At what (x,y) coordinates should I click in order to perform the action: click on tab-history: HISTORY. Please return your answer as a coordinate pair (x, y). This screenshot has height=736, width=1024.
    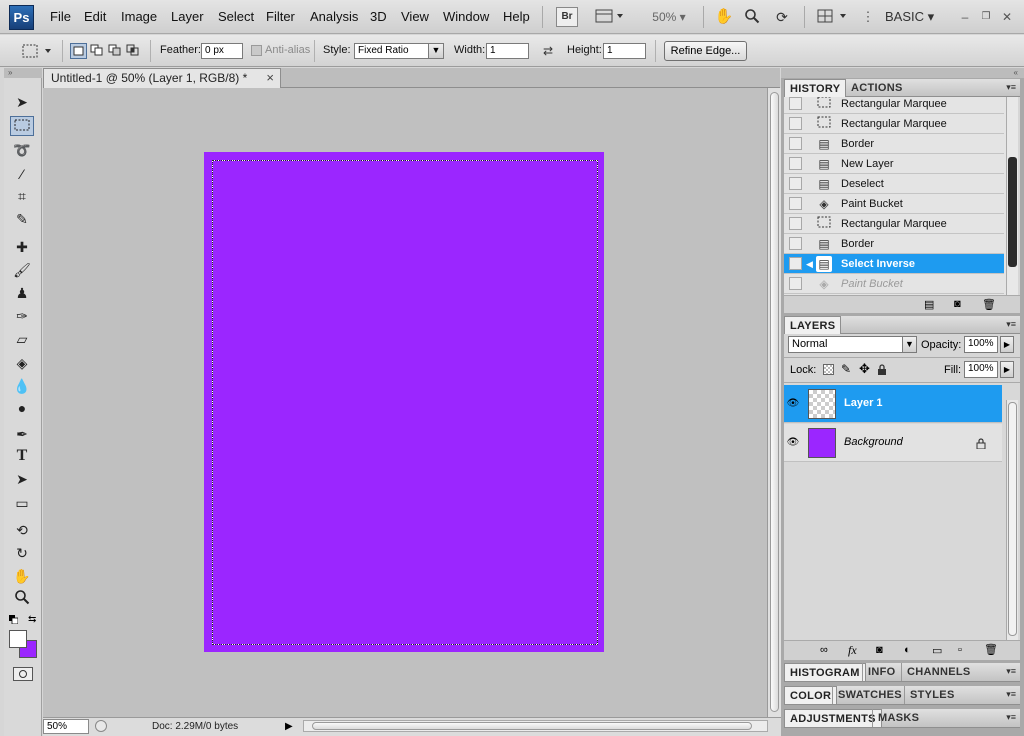
    Looking at the image, I should click on (815, 88).